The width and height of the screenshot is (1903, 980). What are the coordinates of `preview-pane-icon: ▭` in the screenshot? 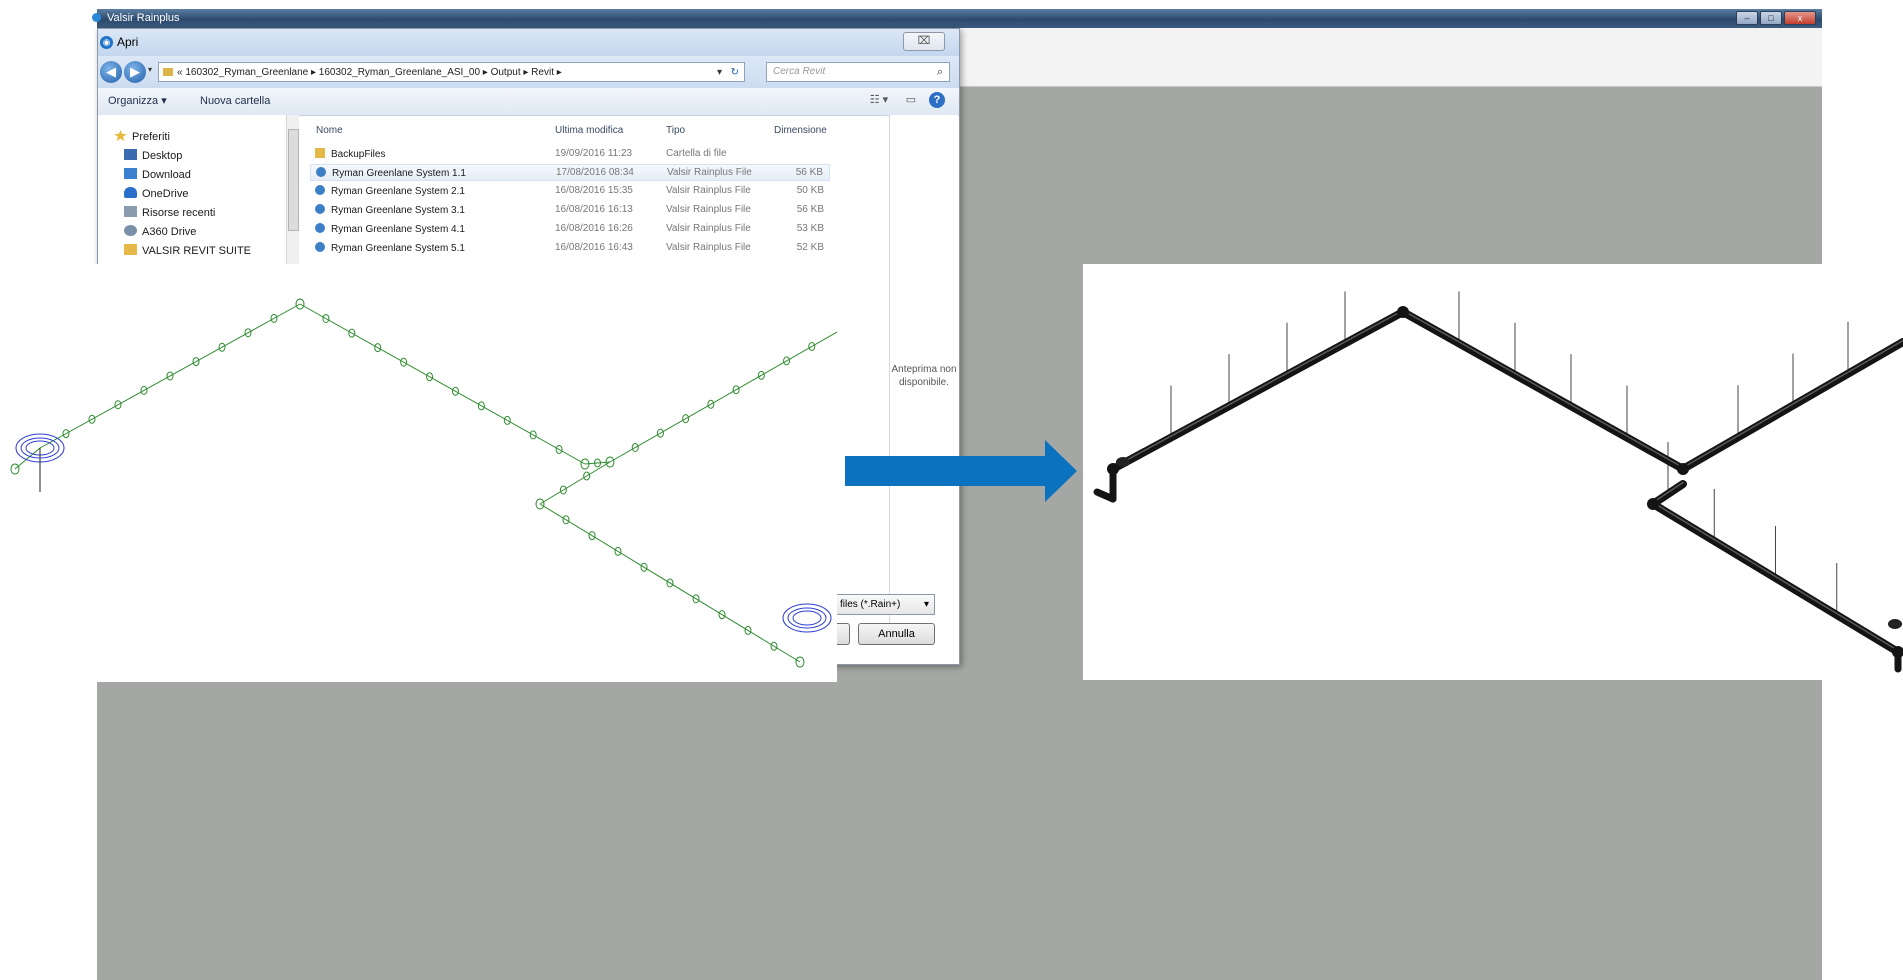 It's located at (911, 100).